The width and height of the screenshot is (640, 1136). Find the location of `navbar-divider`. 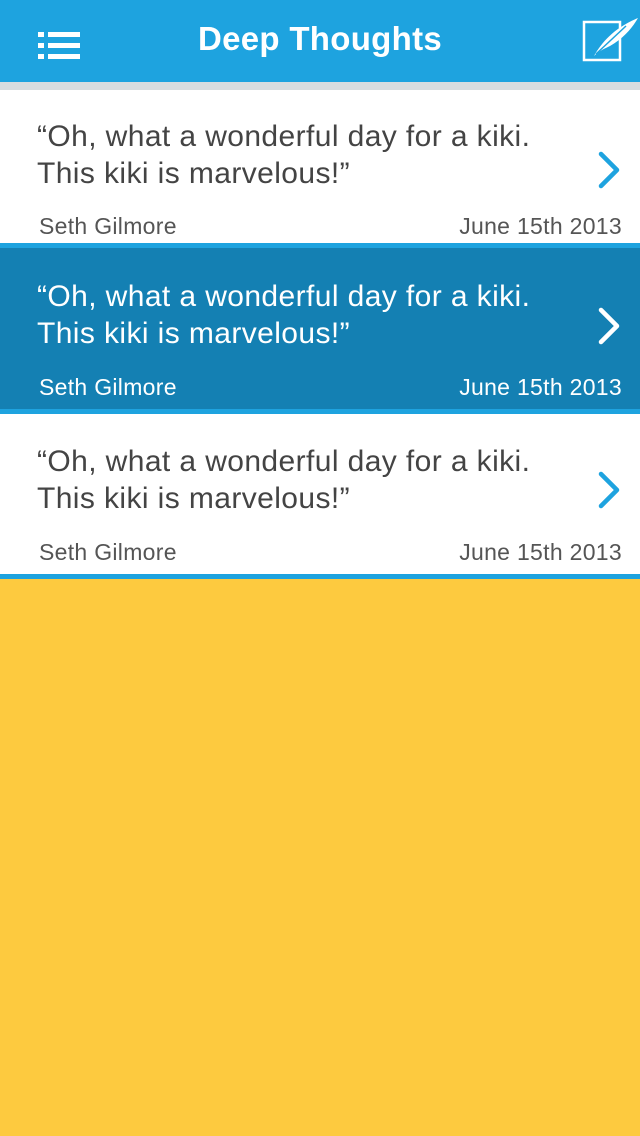

navbar-divider is located at coordinates (320, 86).